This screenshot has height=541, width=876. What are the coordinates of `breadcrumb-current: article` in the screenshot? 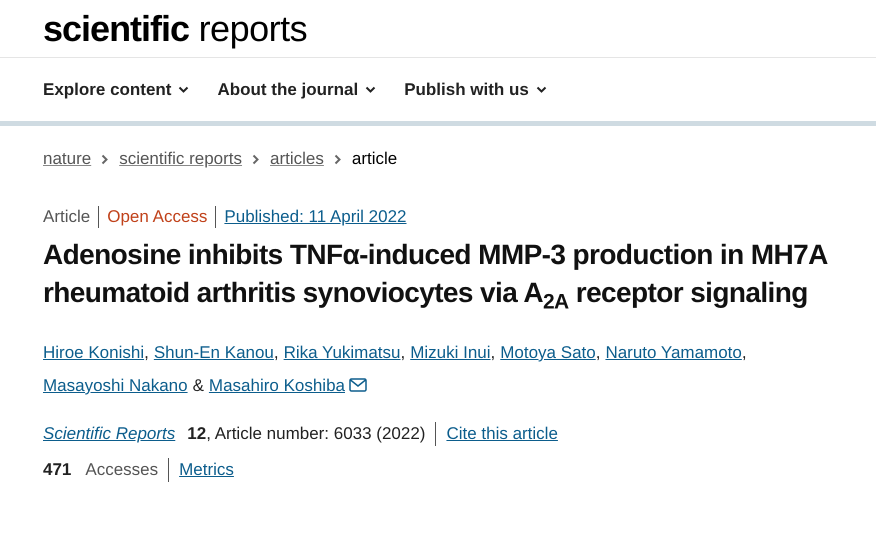 It's located at (375, 159).